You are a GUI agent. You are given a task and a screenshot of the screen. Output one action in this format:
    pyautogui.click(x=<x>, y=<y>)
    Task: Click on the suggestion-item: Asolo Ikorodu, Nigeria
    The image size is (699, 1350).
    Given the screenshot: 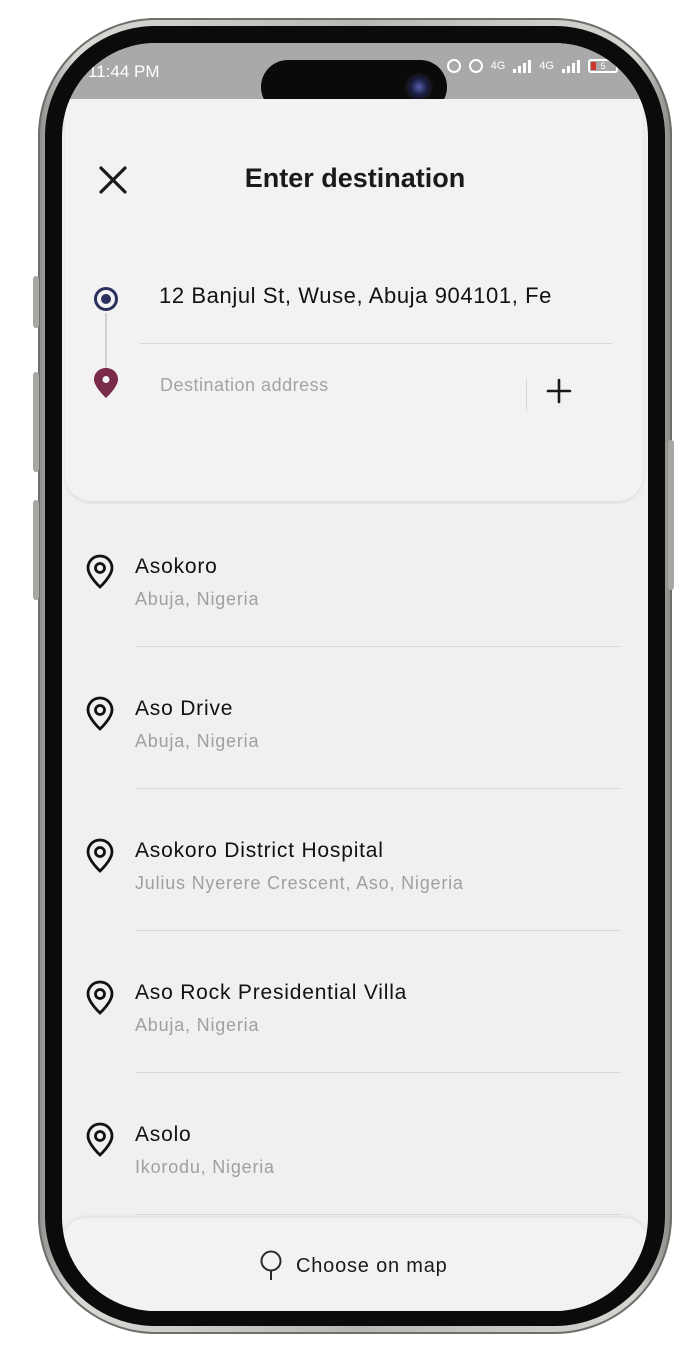 What is the action you would take?
    pyautogui.click(x=355, y=1144)
    